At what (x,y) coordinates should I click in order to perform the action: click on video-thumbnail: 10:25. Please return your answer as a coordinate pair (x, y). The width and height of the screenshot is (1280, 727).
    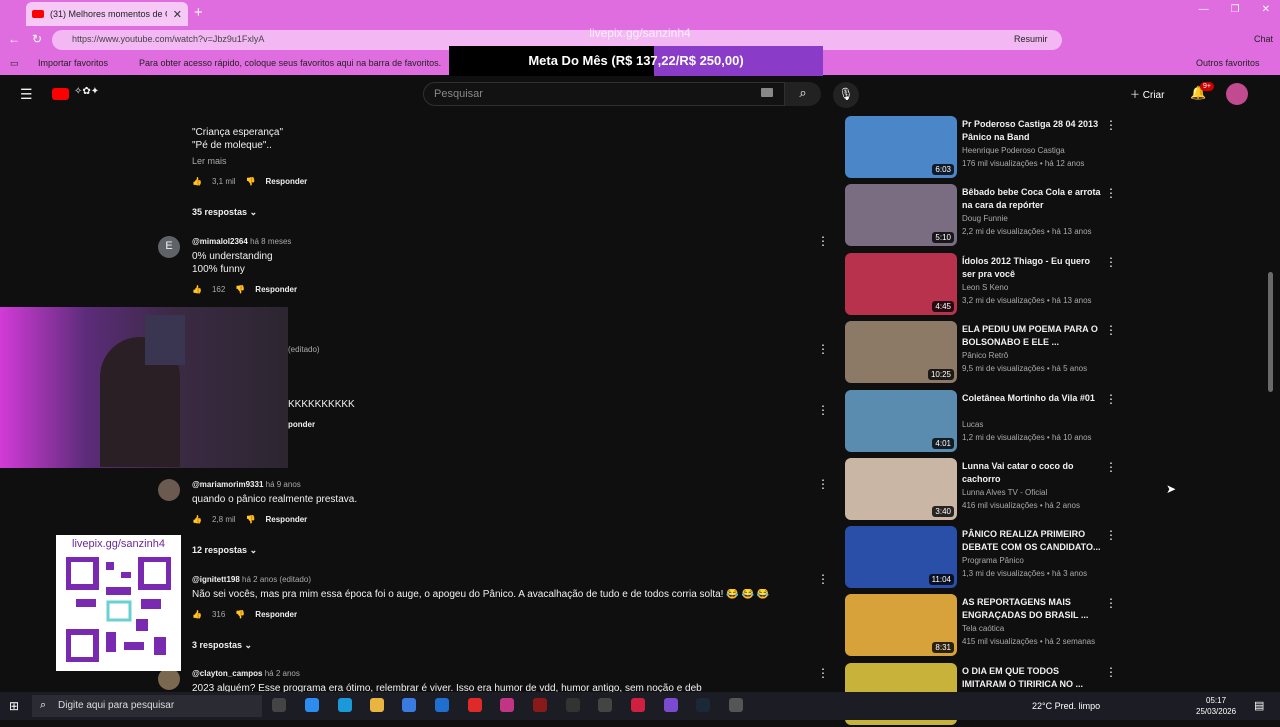
    Looking at the image, I should click on (901, 352).